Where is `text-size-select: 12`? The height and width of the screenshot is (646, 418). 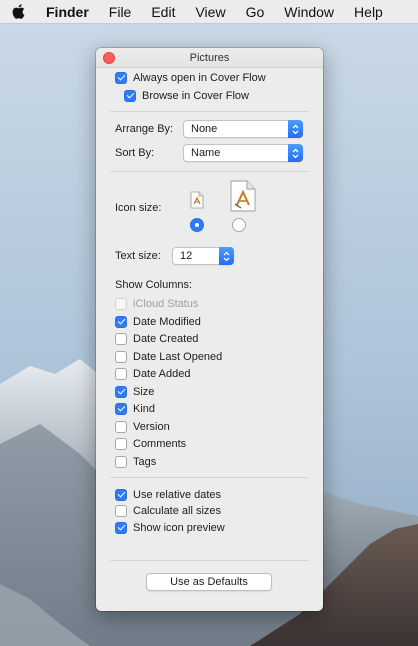
text-size-select: 12 is located at coordinates (203, 256).